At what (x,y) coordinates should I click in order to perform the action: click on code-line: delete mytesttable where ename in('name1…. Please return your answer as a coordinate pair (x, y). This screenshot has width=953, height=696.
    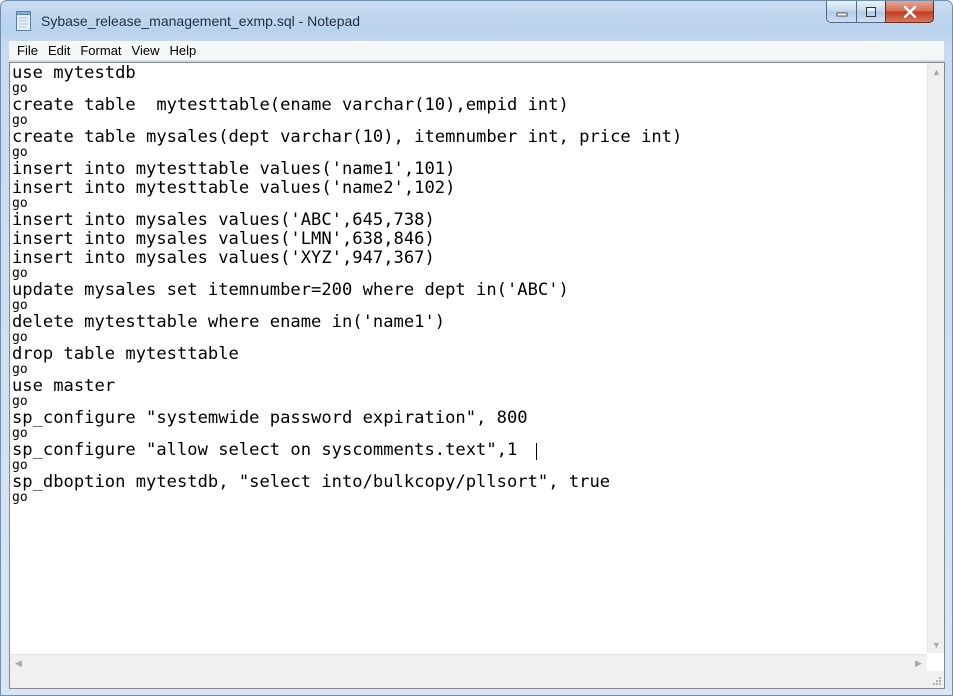
    Looking at the image, I should click on (229, 321).